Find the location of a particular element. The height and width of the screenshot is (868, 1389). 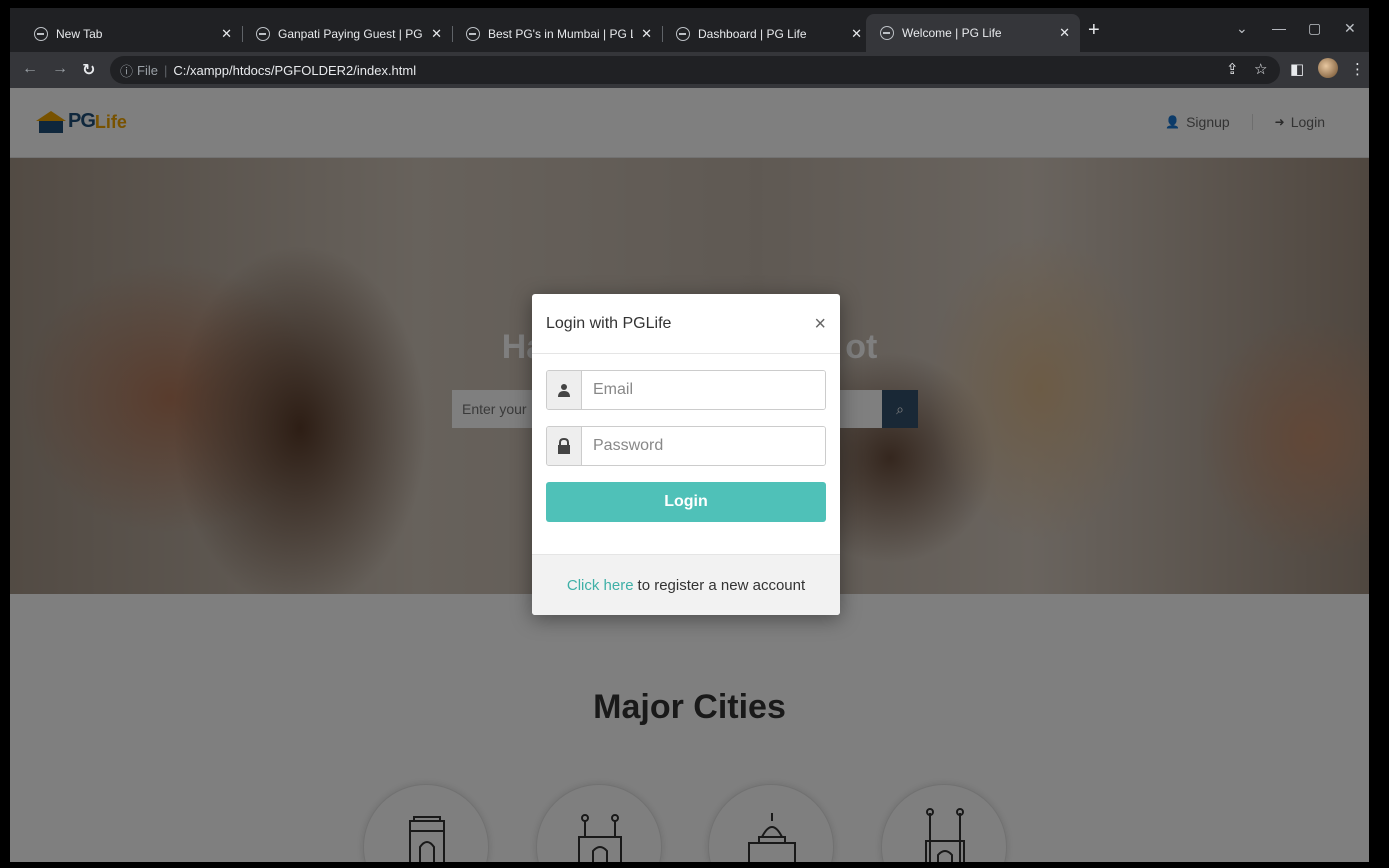

window-close-icon: ✕ is located at coordinates (1350, 28).